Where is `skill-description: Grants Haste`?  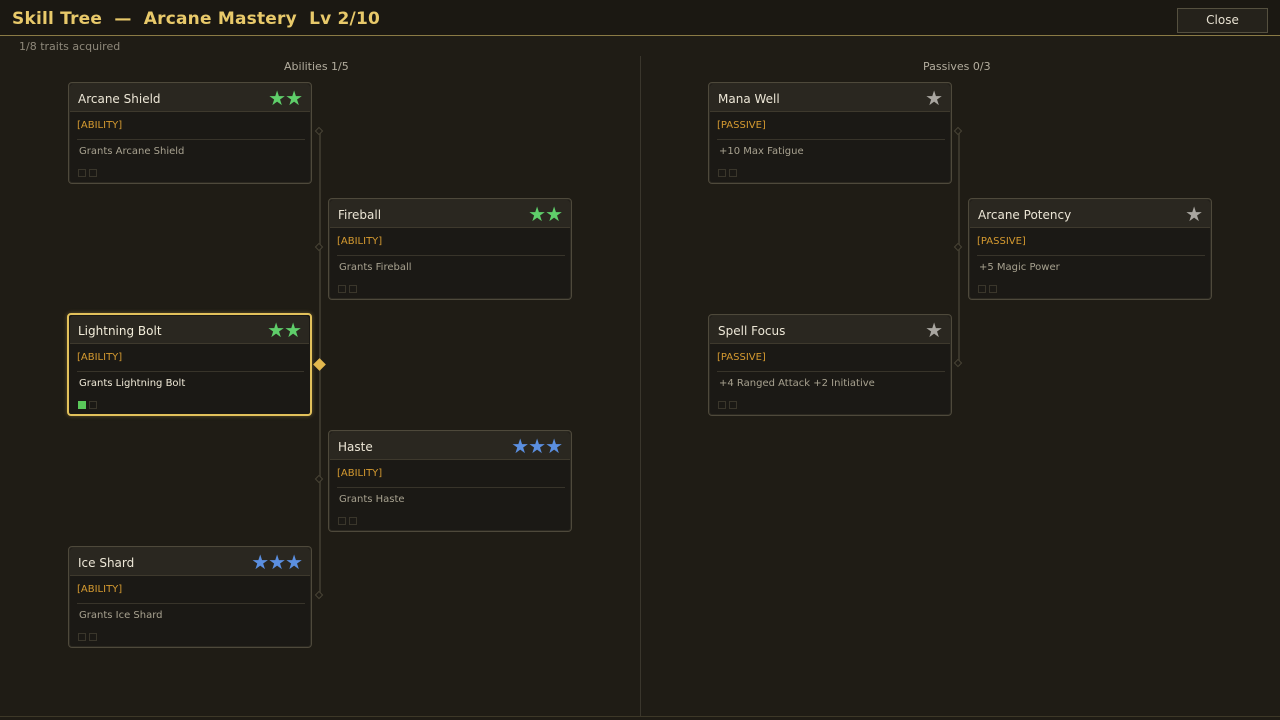 skill-description: Grants Haste is located at coordinates (372, 499).